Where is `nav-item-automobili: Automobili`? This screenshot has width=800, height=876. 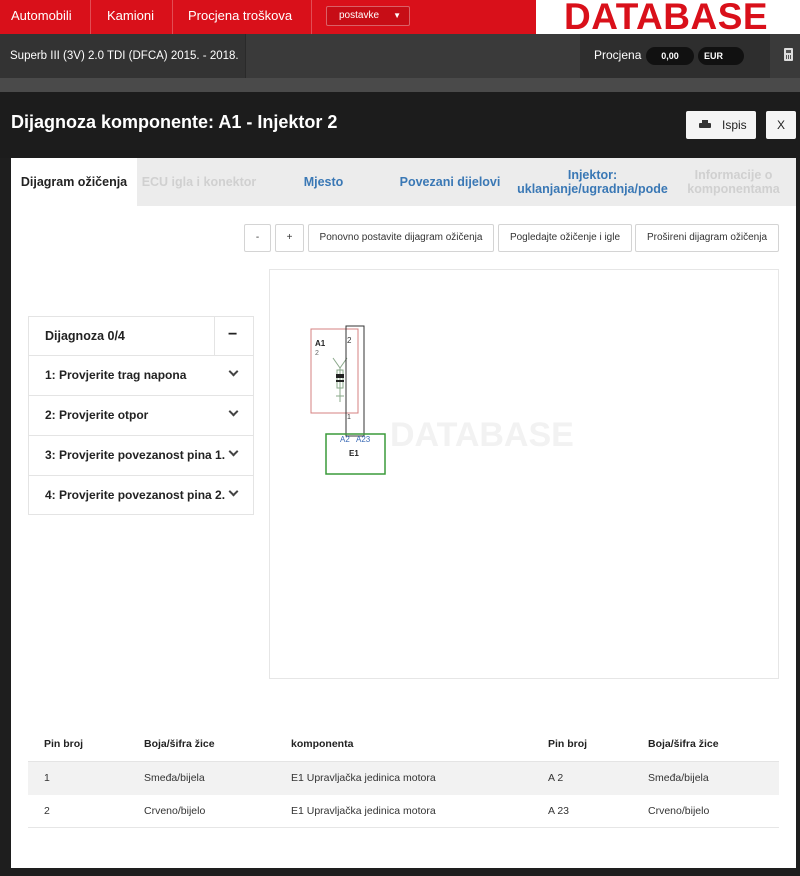 nav-item-automobili: Automobili is located at coordinates (41, 17).